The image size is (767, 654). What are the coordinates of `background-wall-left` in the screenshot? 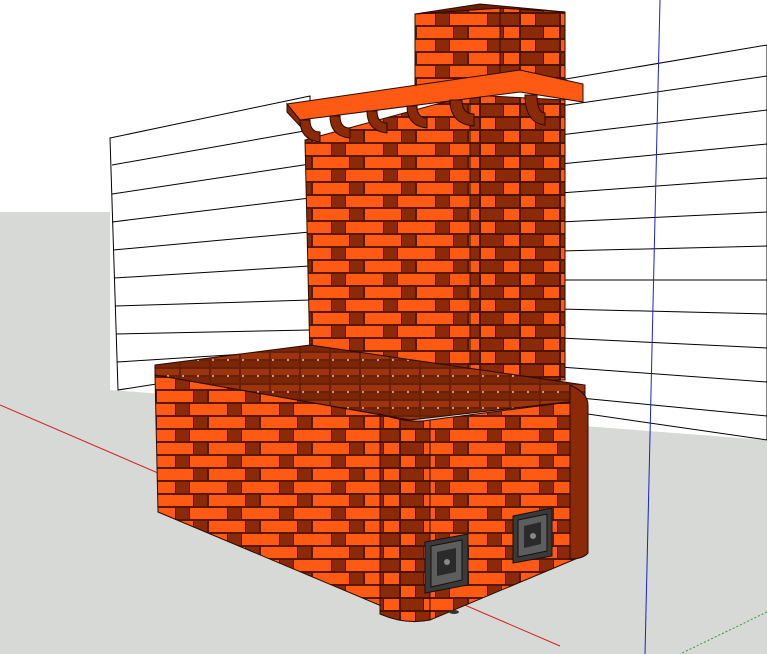 It's located at (210, 243).